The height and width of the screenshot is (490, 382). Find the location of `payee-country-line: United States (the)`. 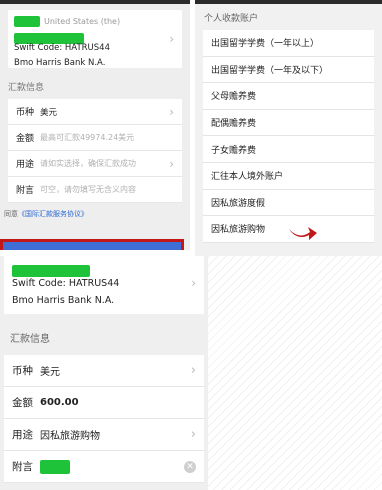

payee-country-line: United States (the) is located at coordinates (95, 22).